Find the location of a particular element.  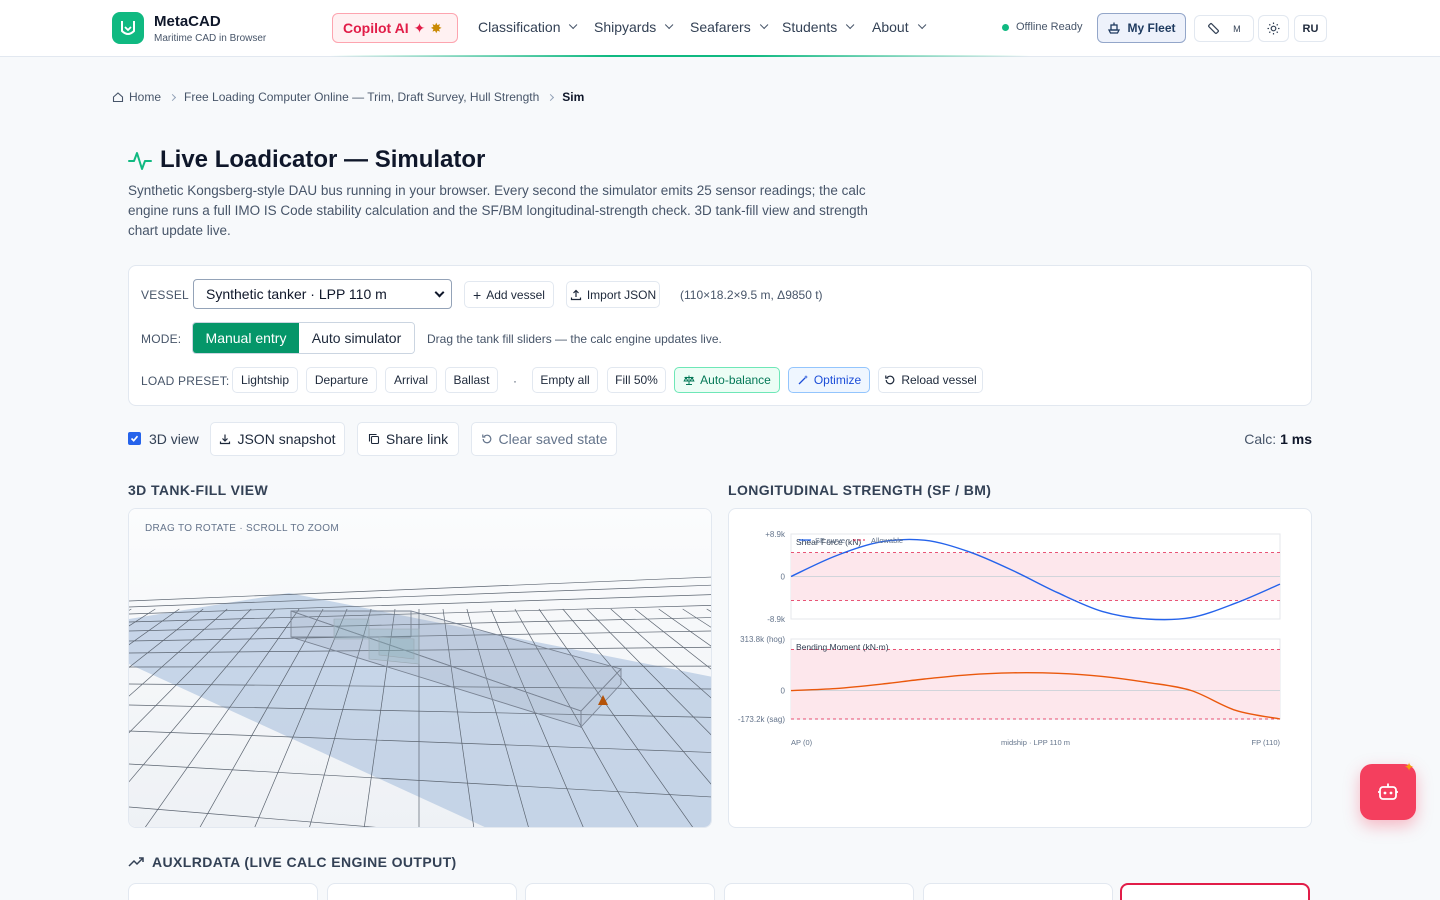

tank-view-title: 3D TANK-FILL VIEW is located at coordinates (198, 490).